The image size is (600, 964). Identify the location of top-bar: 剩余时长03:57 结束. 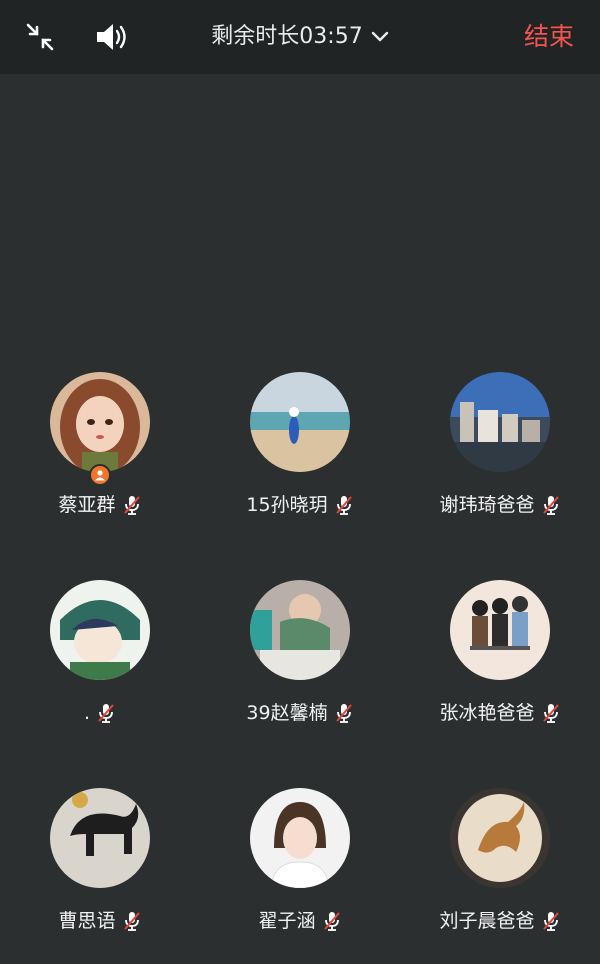
(300, 37).